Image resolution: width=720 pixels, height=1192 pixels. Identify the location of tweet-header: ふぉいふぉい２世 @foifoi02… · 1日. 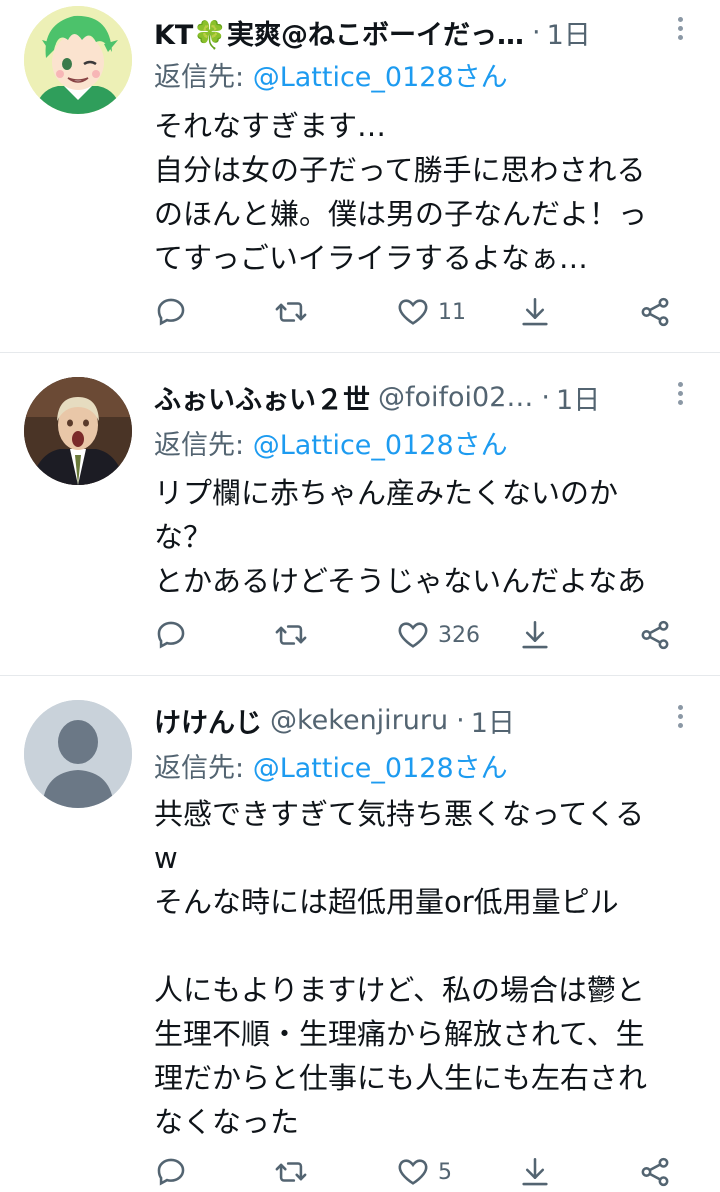
(402, 397).